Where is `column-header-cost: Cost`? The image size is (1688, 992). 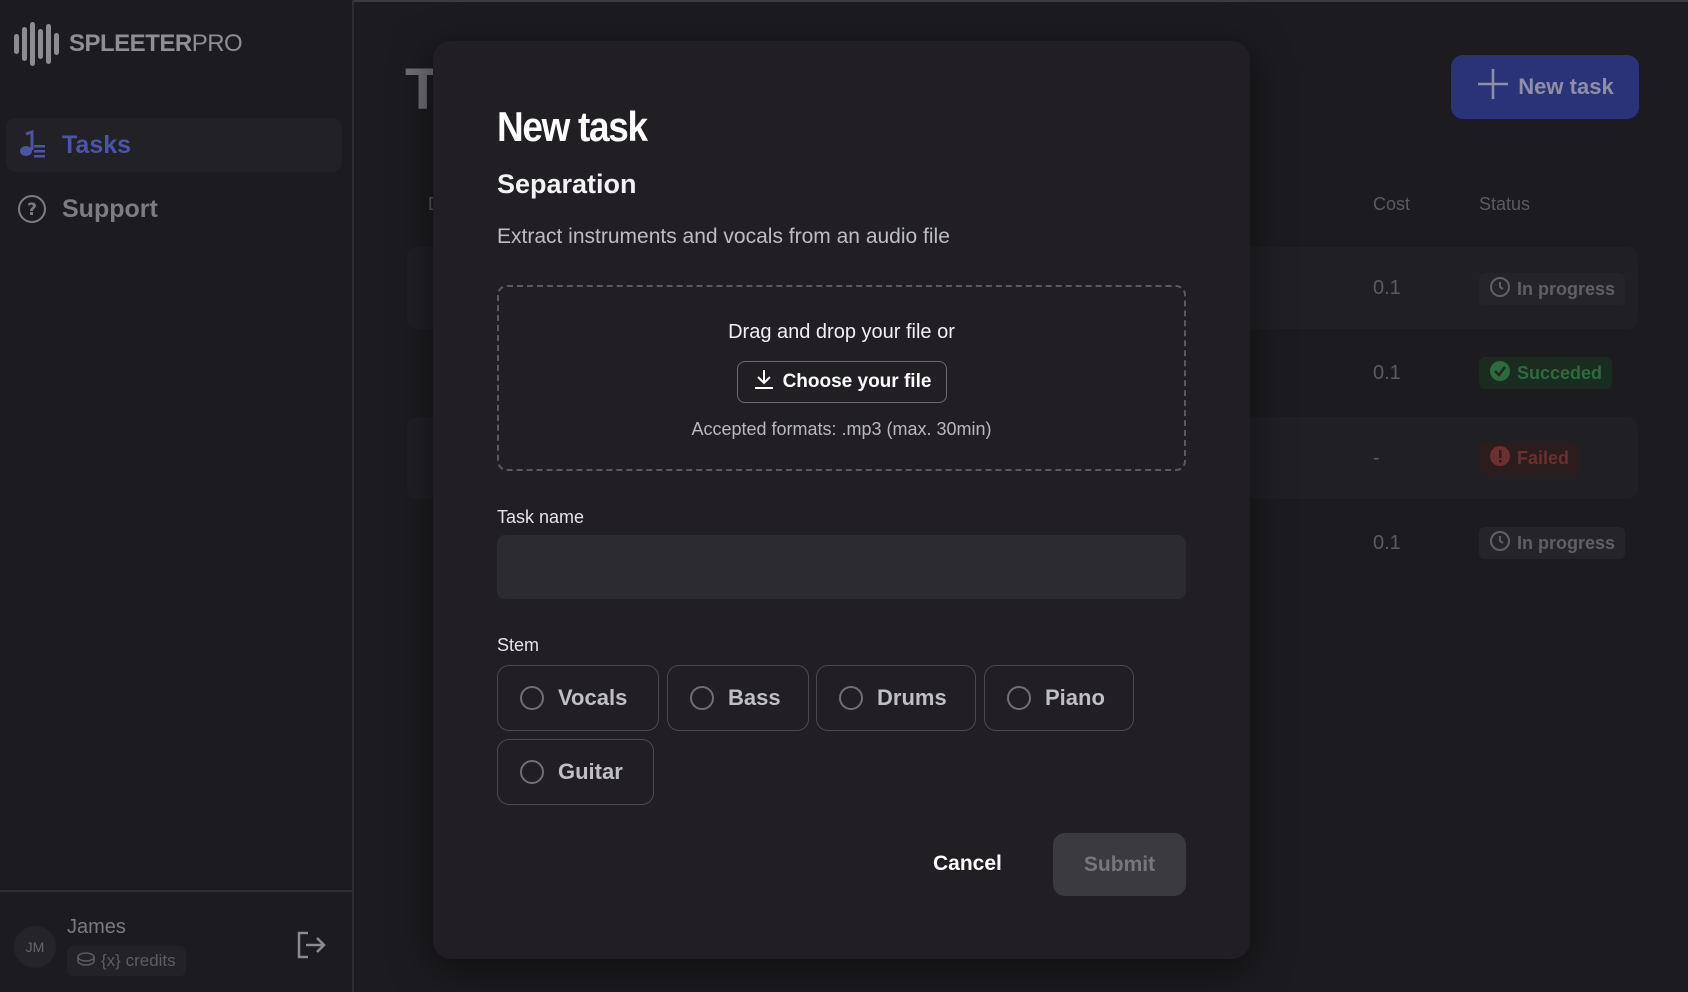 column-header-cost: Cost is located at coordinates (1391, 204).